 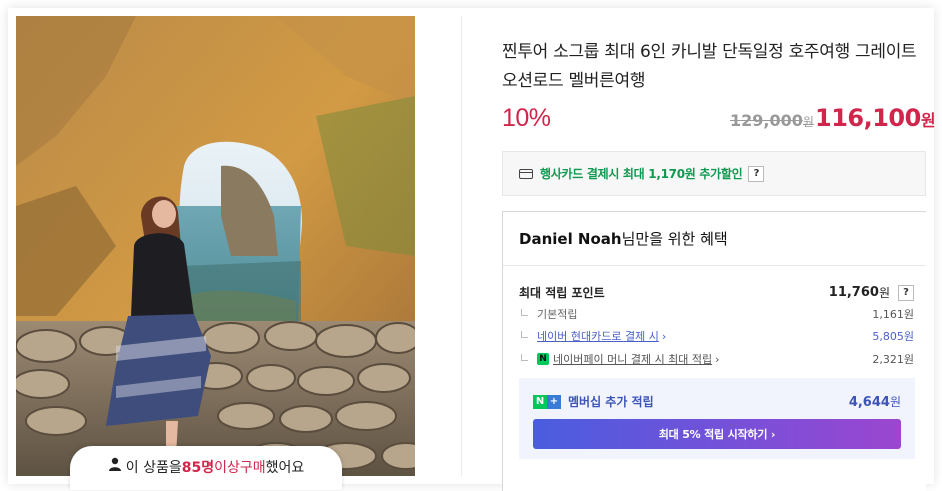 I want to click on buyers-mid: 이상, so click(x=227, y=468).